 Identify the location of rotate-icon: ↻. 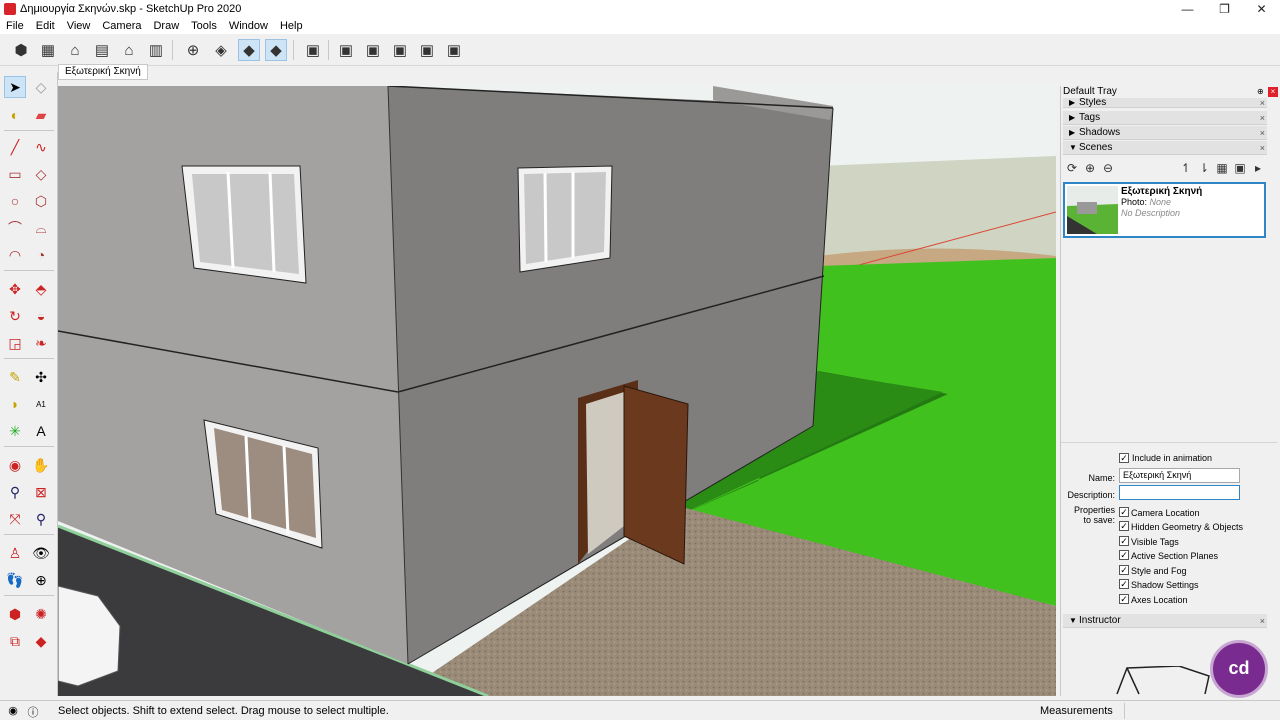
(15, 316).